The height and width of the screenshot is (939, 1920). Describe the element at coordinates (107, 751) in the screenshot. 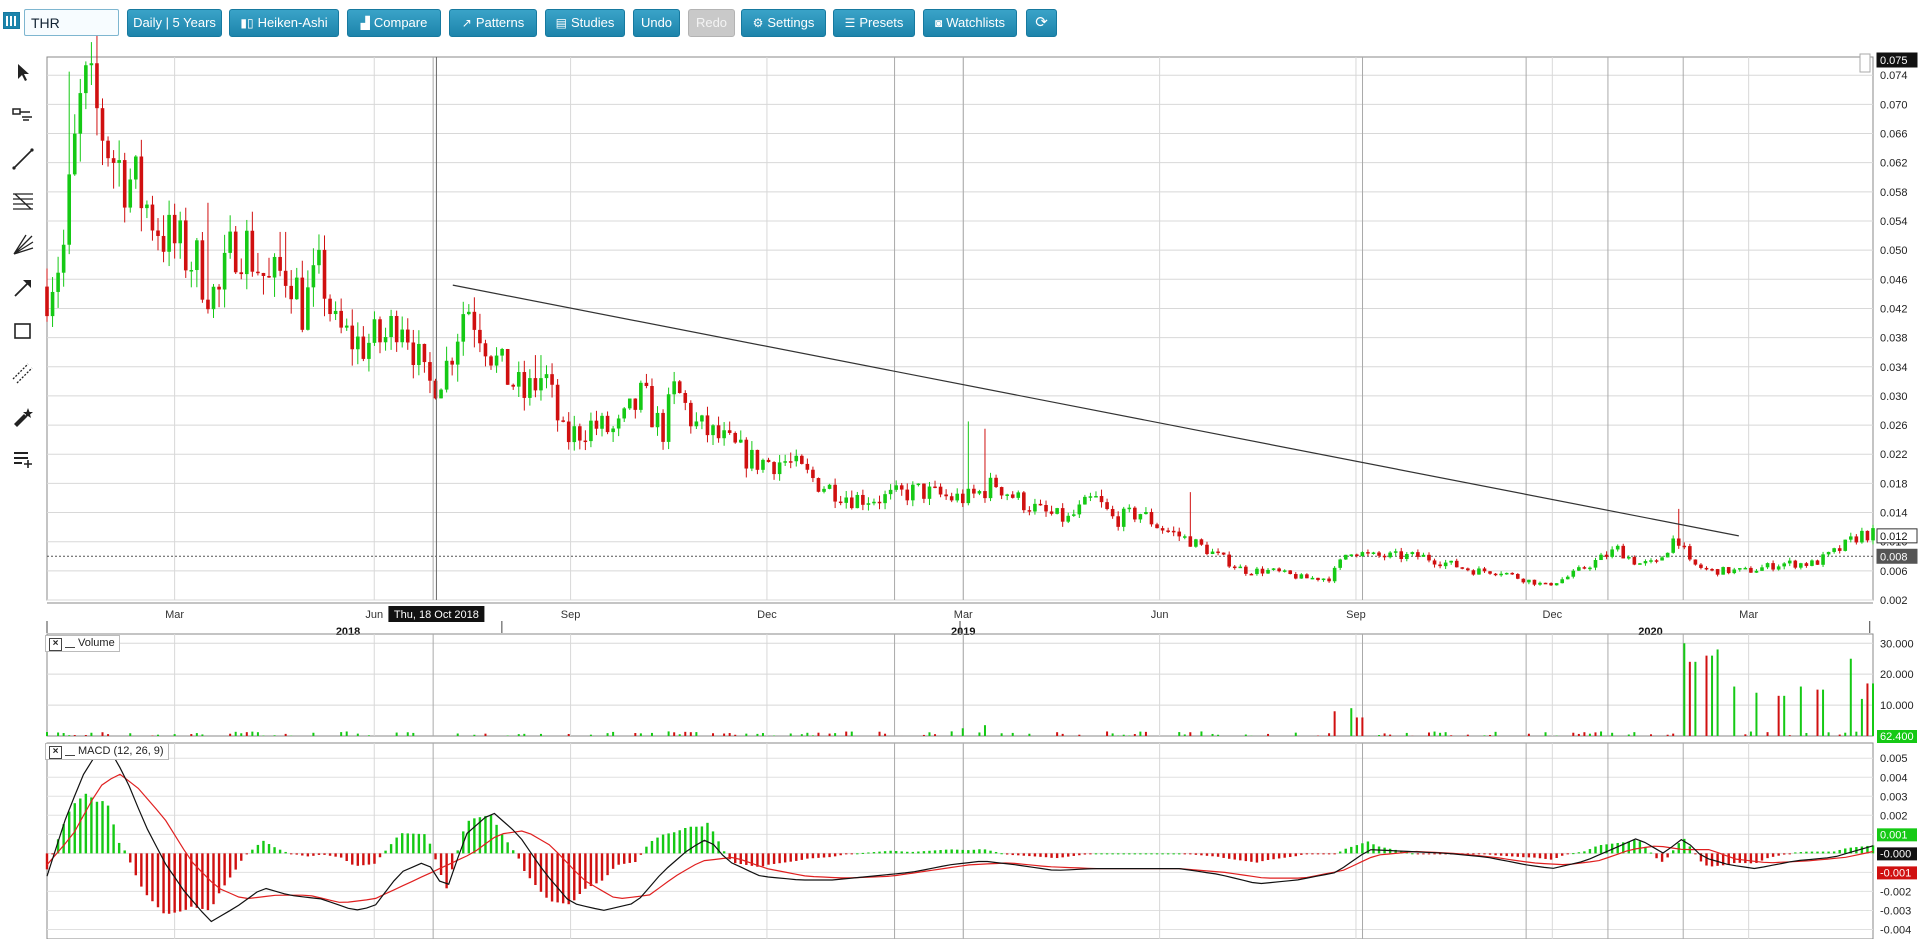

I see `macd-panel-title: × MACD (12, 26, 9)` at that location.